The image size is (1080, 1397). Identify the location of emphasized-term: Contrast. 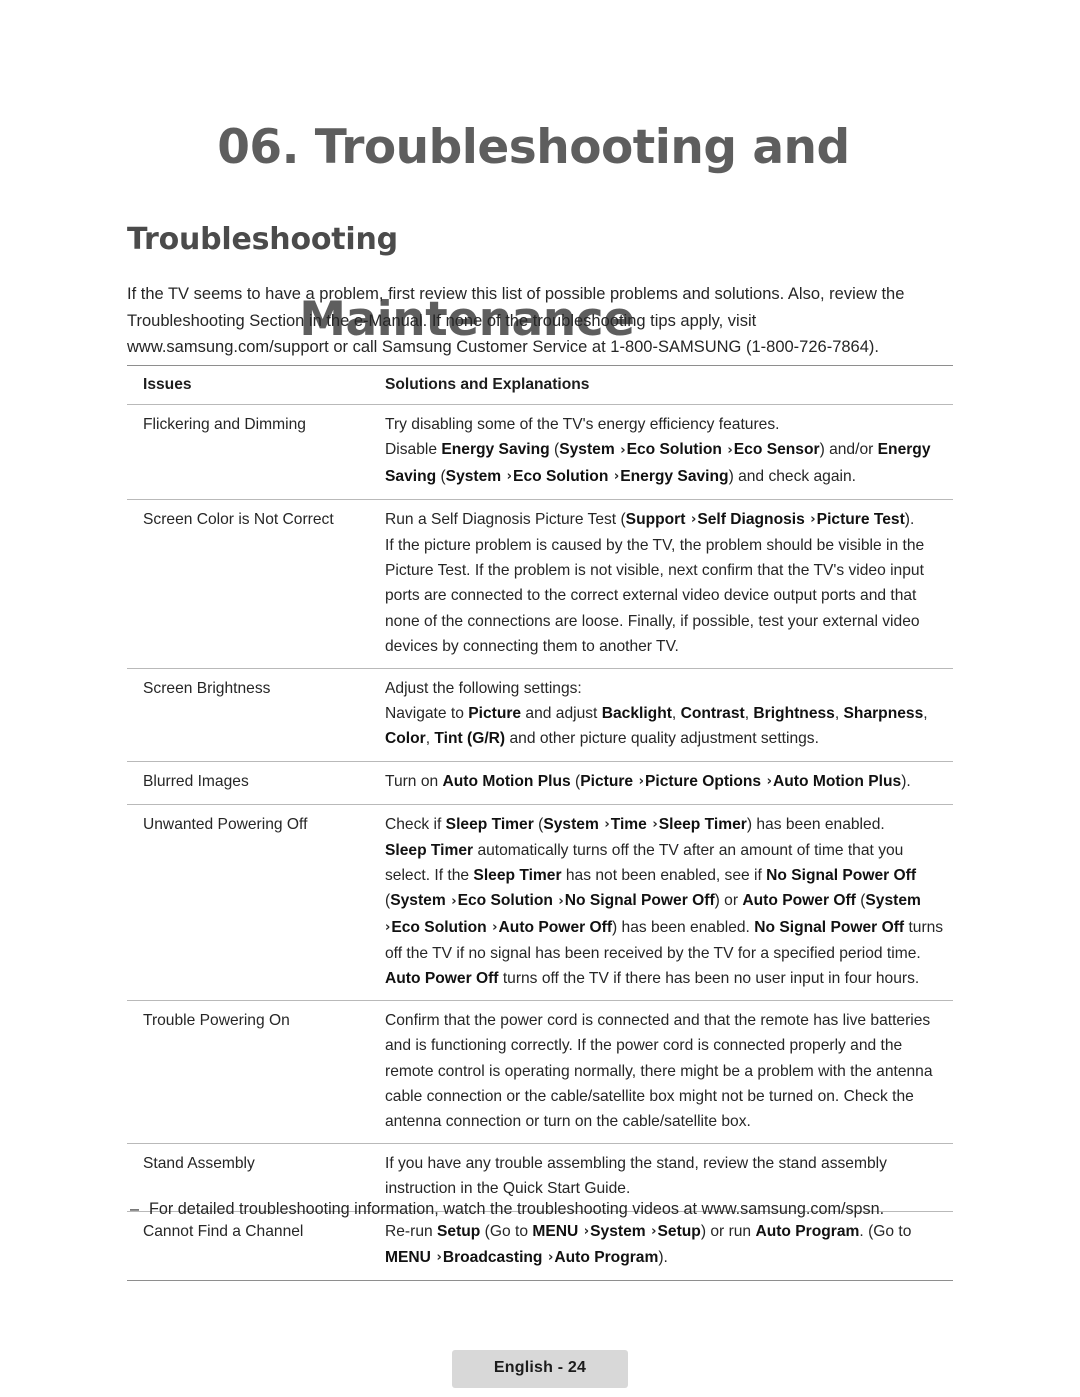
(712, 714).